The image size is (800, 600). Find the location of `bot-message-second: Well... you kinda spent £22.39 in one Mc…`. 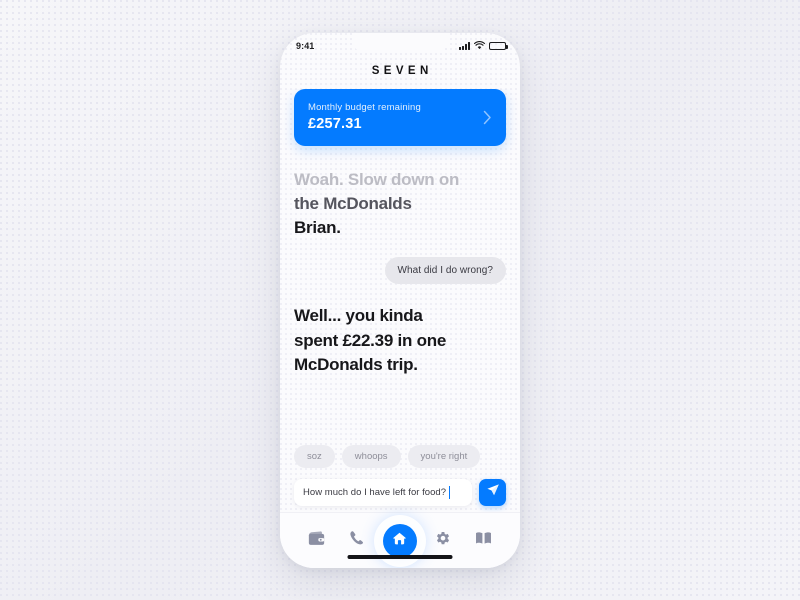

bot-message-second: Well... you kinda spent £22.39 in one Mc… is located at coordinates (391, 340).